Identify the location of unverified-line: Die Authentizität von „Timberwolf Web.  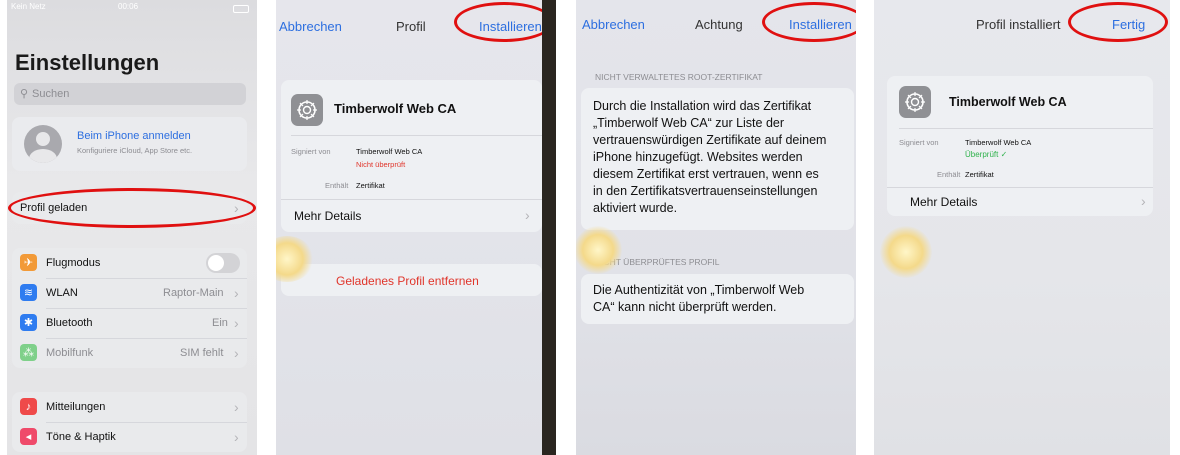
(699, 290).